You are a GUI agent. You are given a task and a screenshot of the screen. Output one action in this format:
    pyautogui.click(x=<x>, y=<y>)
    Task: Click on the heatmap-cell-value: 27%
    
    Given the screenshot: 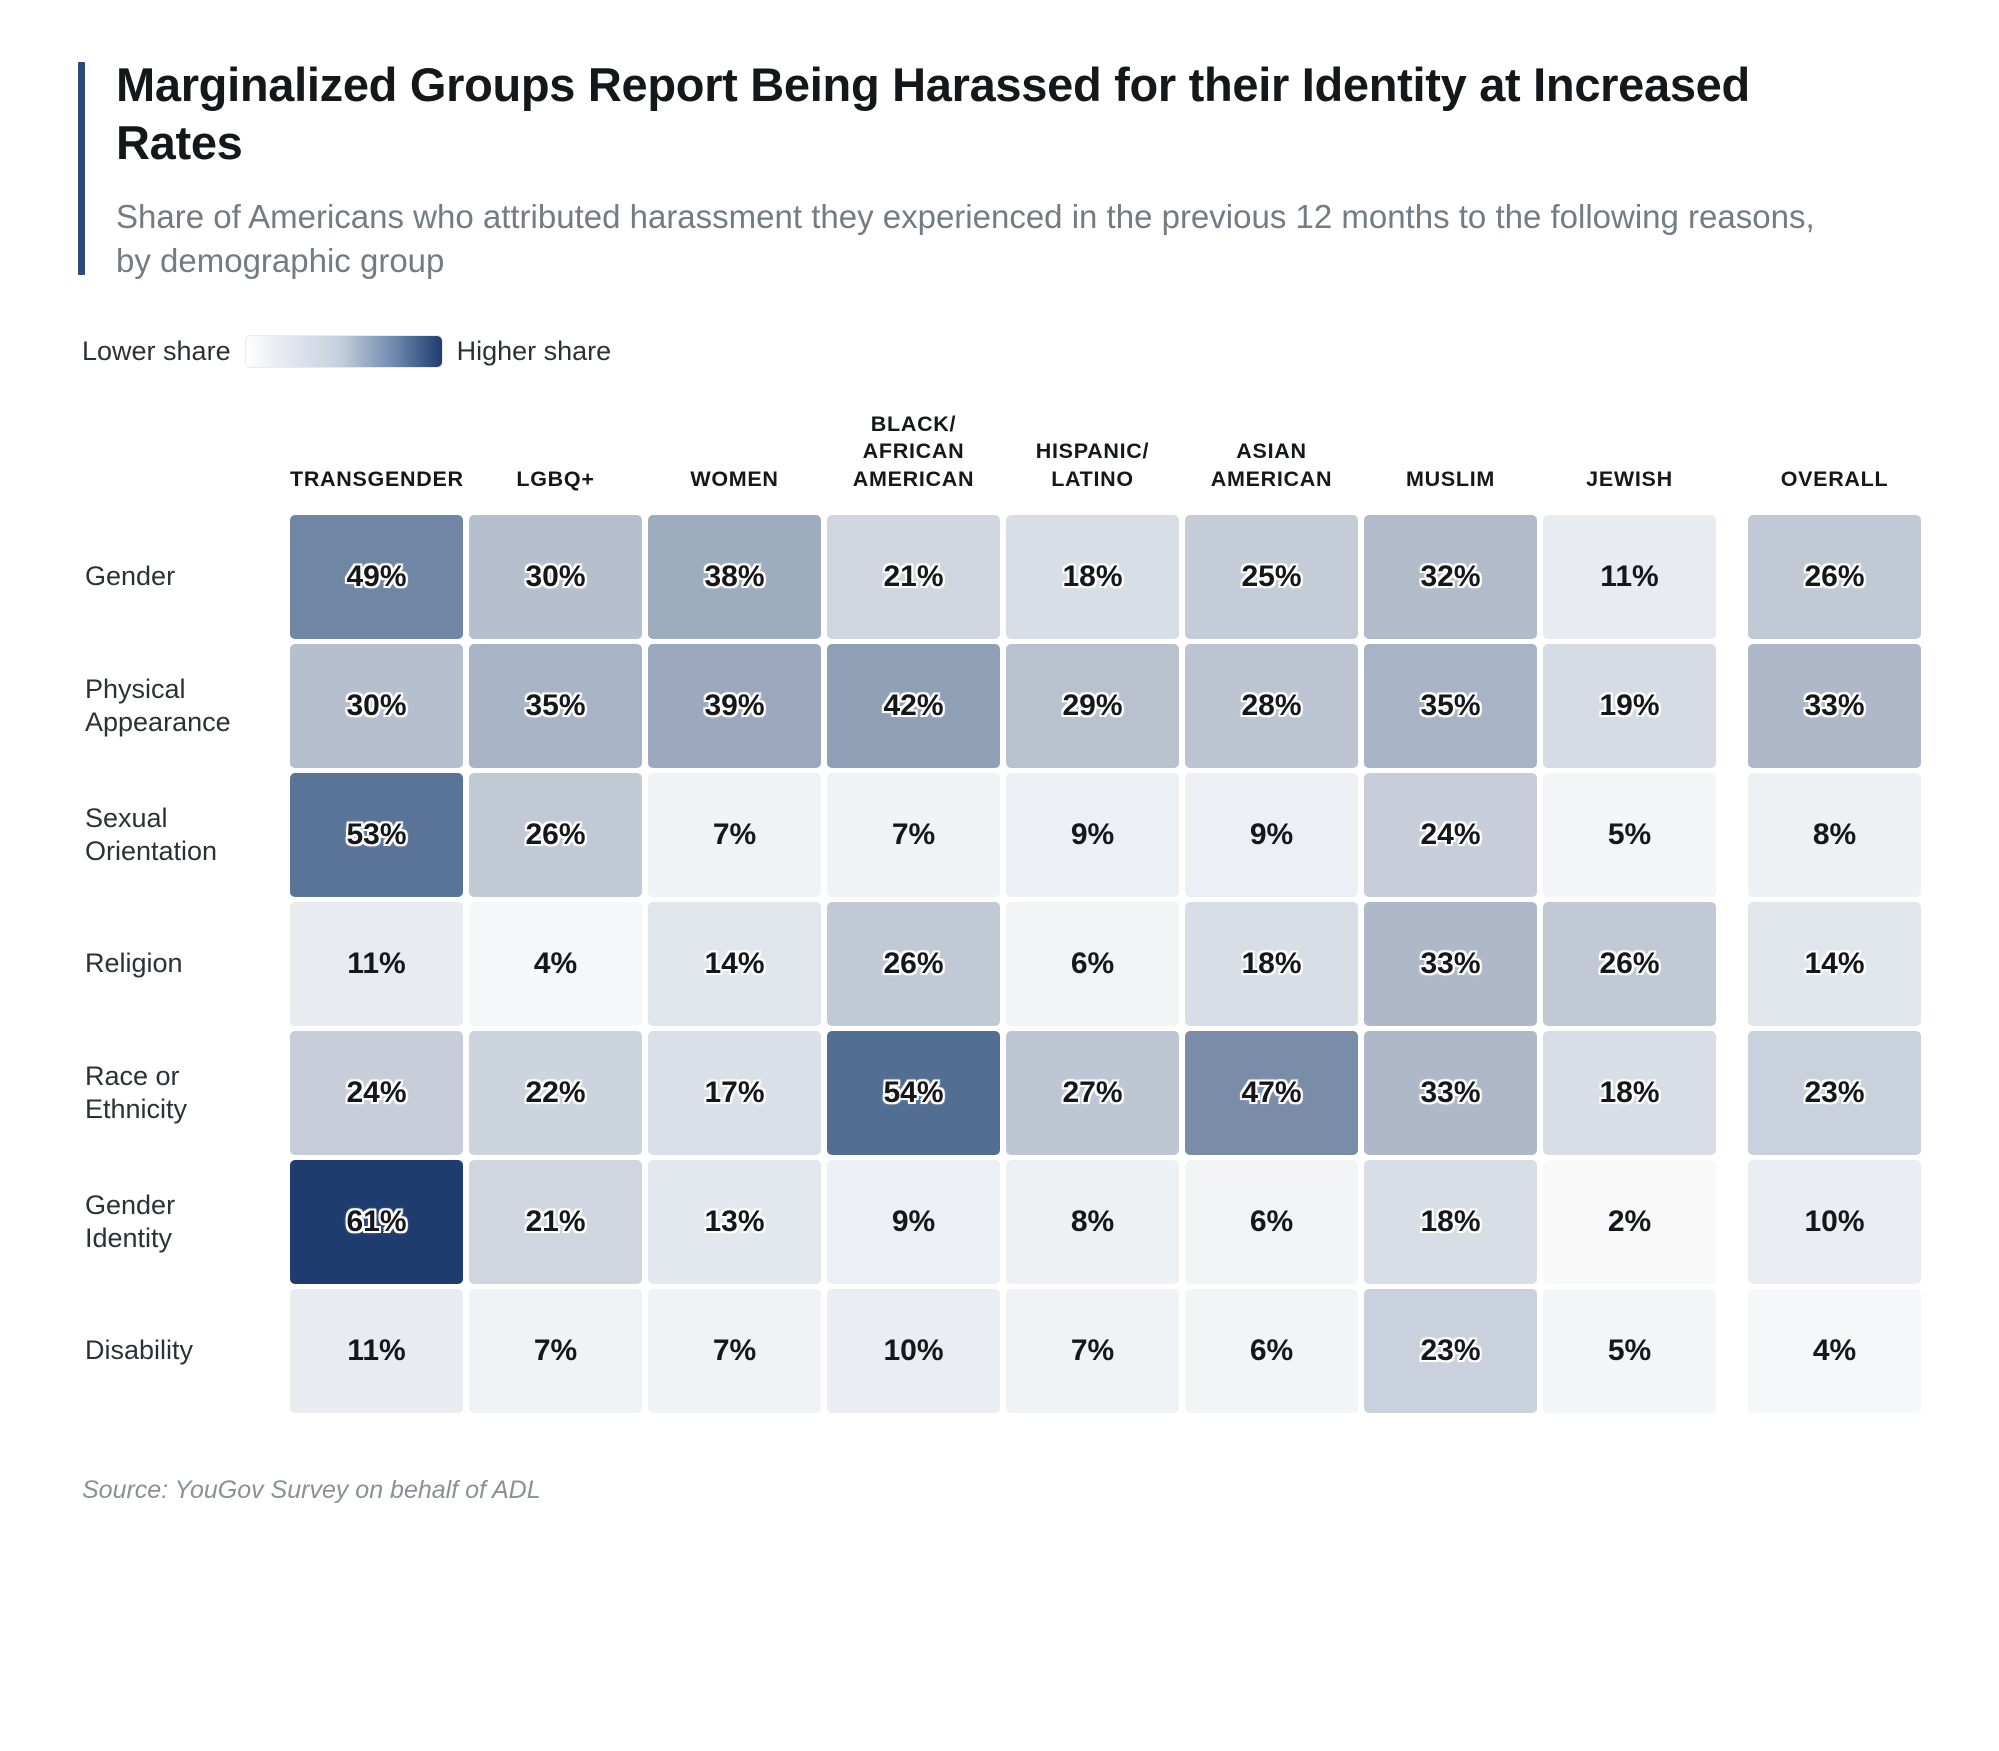 What is the action you would take?
    pyautogui.click(x=1092, y=1092)
    